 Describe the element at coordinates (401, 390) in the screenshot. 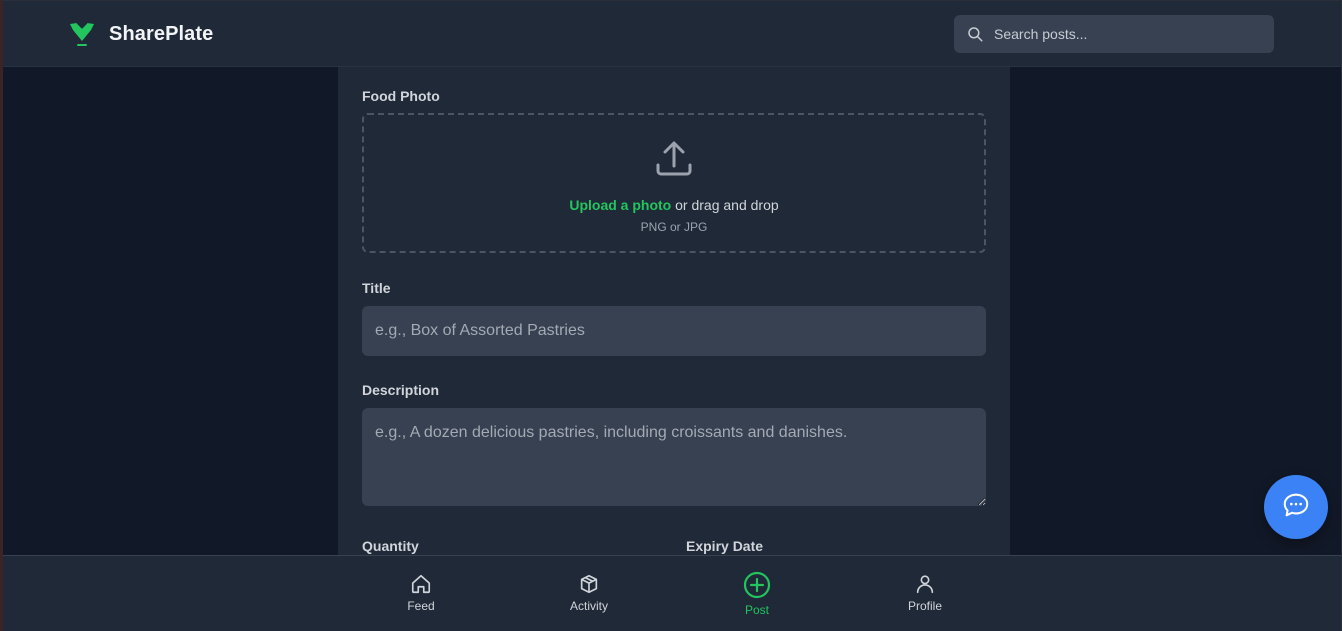

I see `description-label: Description` at that location.